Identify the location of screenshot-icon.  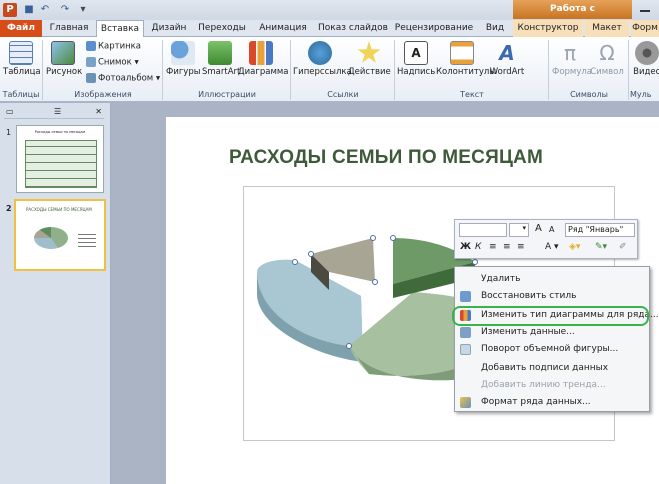
(91, 62).